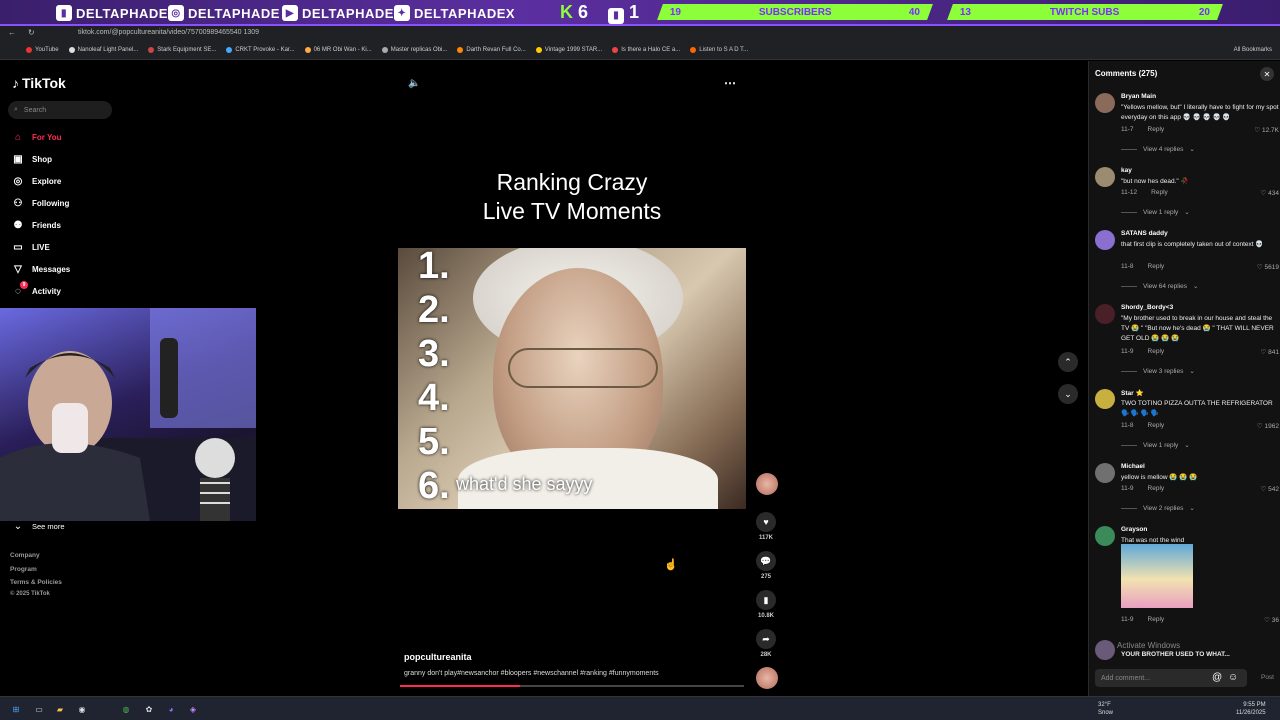 The height and width of the screenshot is (720, 1280). Describe the element at coordinates (290, 13) in the screenshot. I see `youtube-icon: ▶` at that location.